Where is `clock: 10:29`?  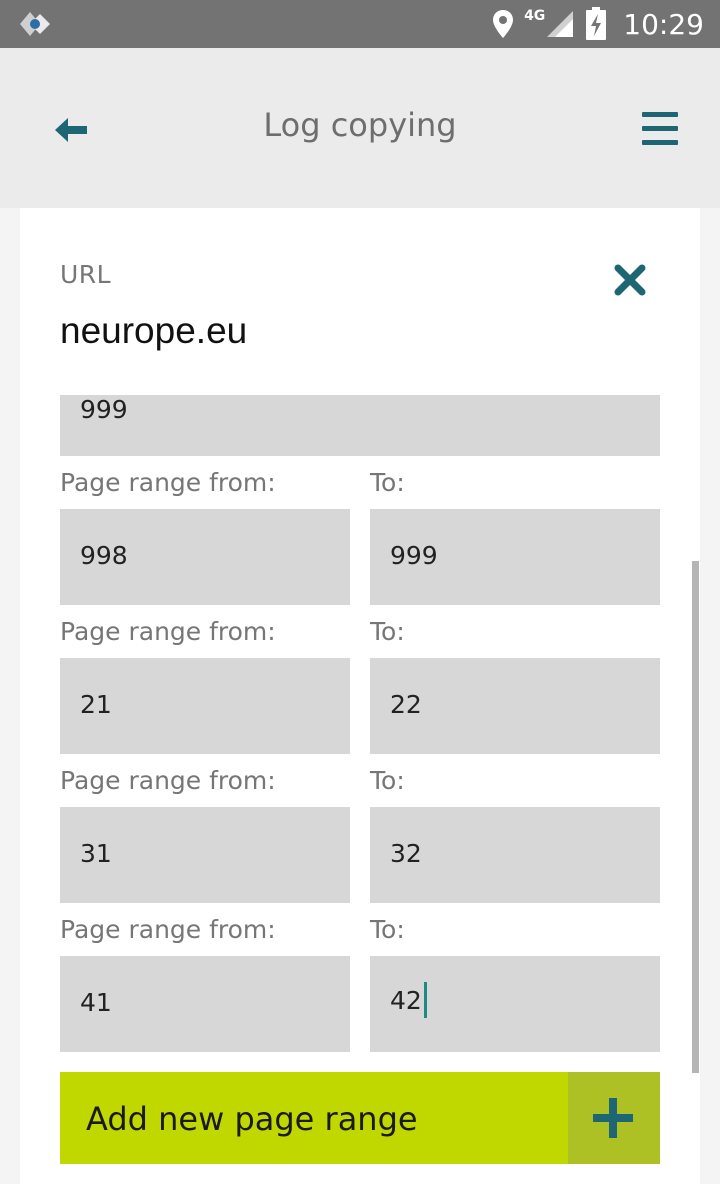 clock: 10:29 is located at coordinates (663, 24).